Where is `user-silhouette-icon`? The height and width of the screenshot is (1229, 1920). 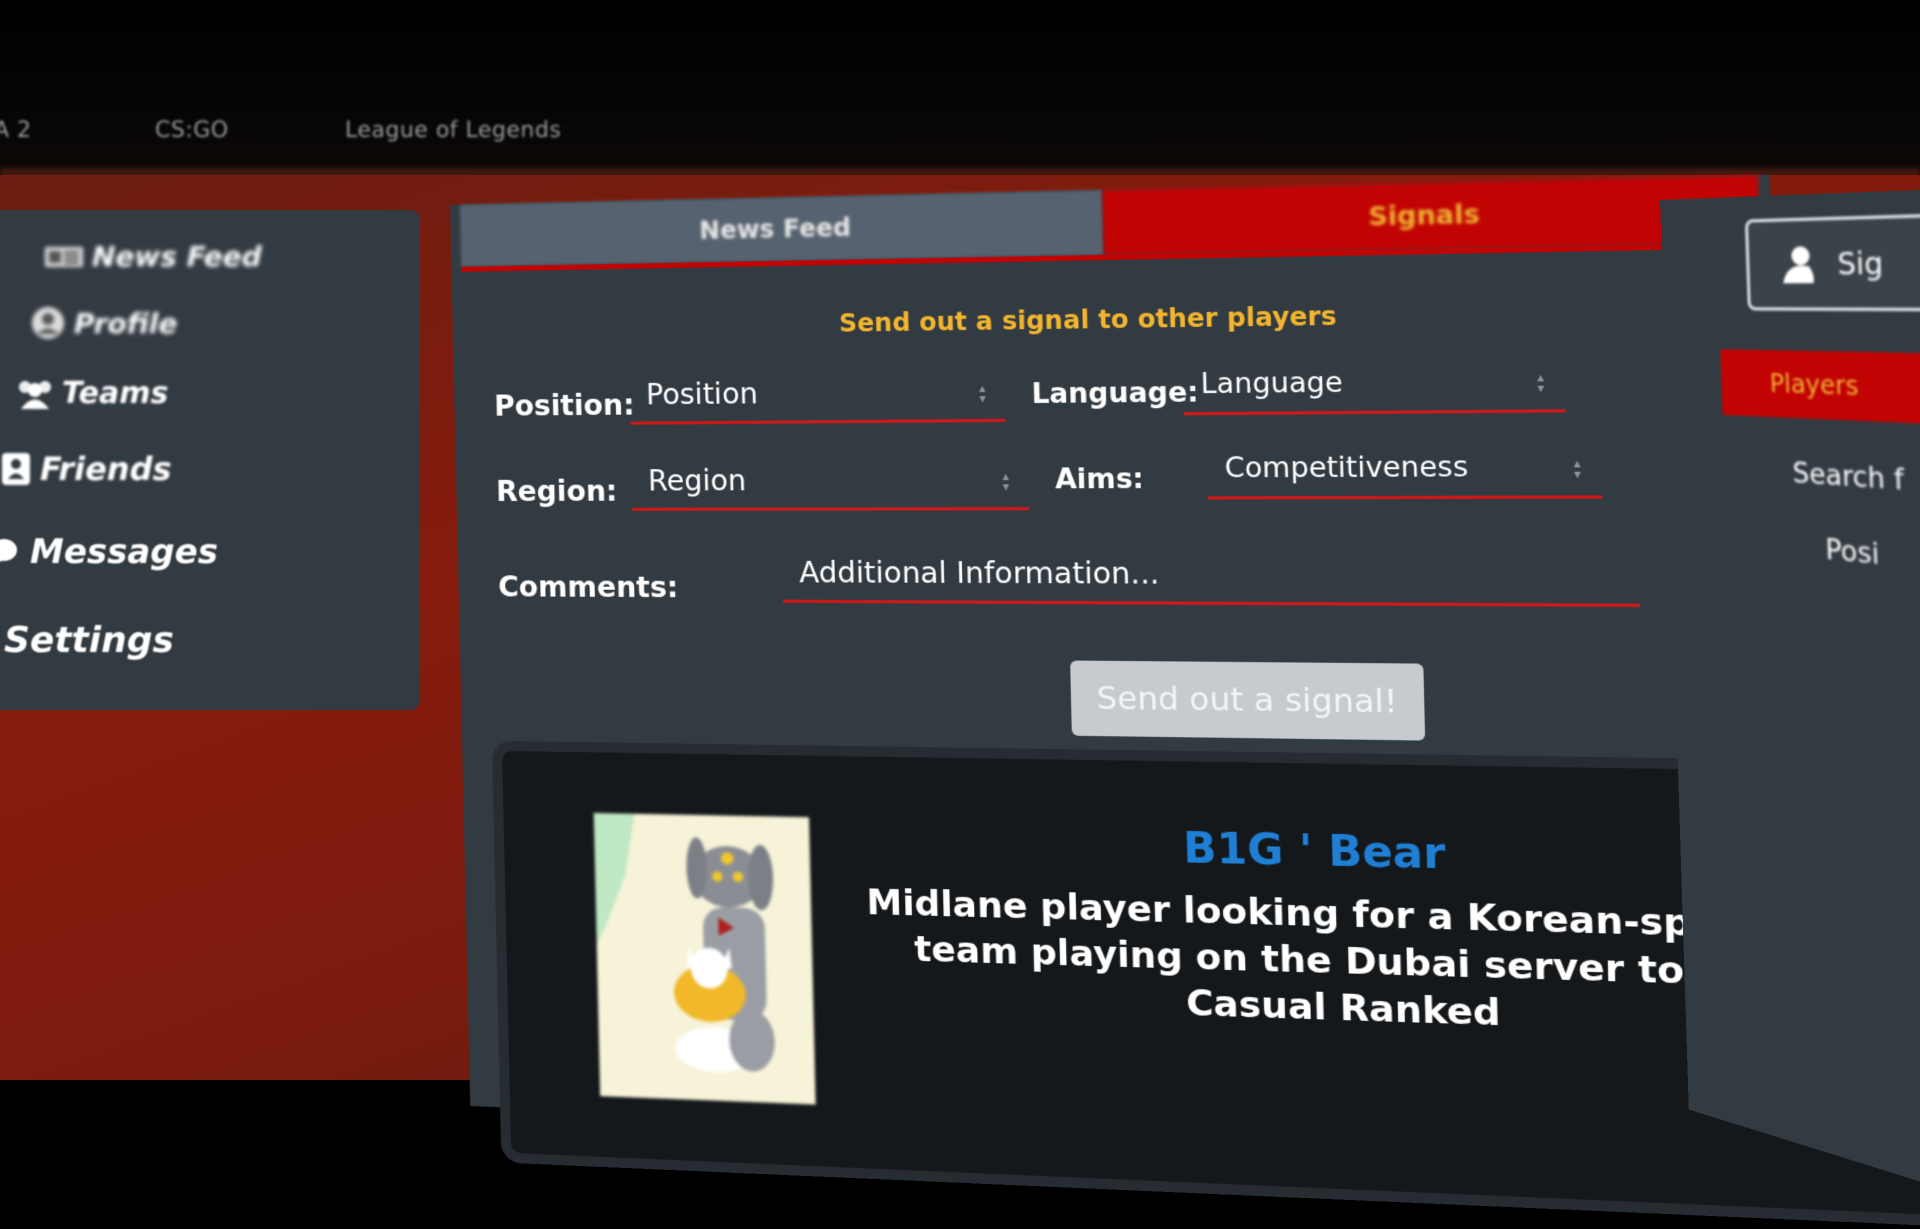
user-silhouette-icon is located at coordinates (1798, 265).